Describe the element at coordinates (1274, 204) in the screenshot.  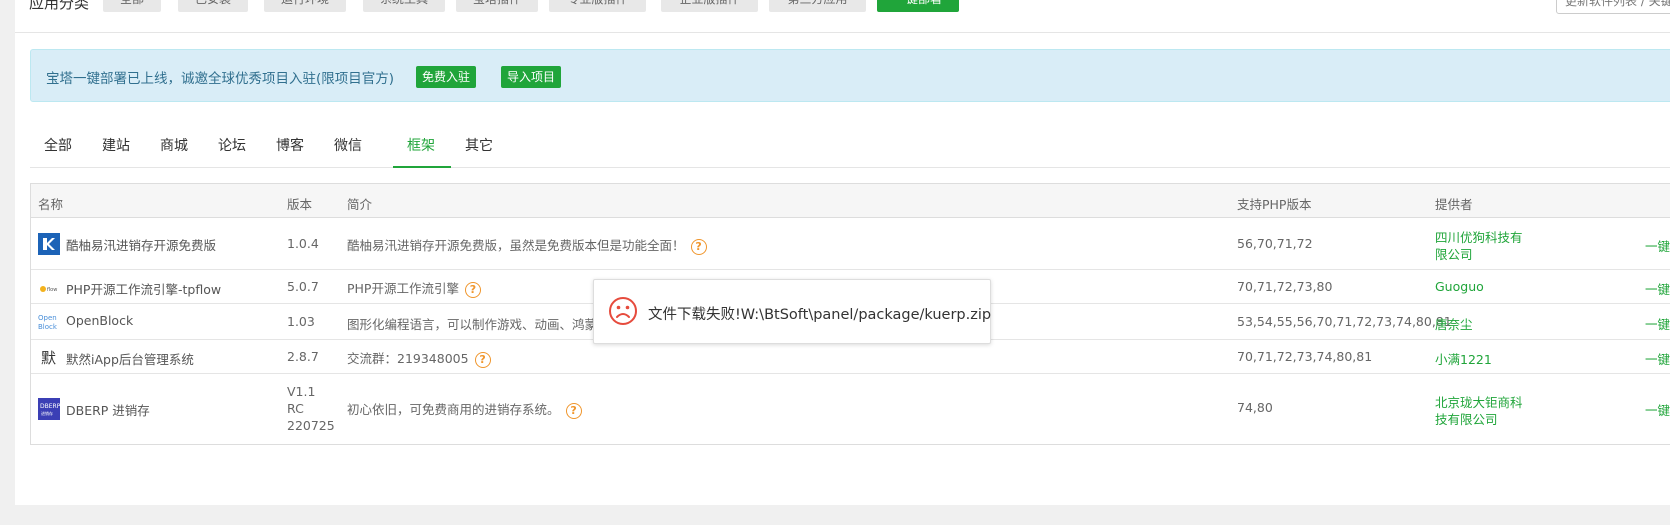
I see `header-php-version: 支持PHP版本` at that location.